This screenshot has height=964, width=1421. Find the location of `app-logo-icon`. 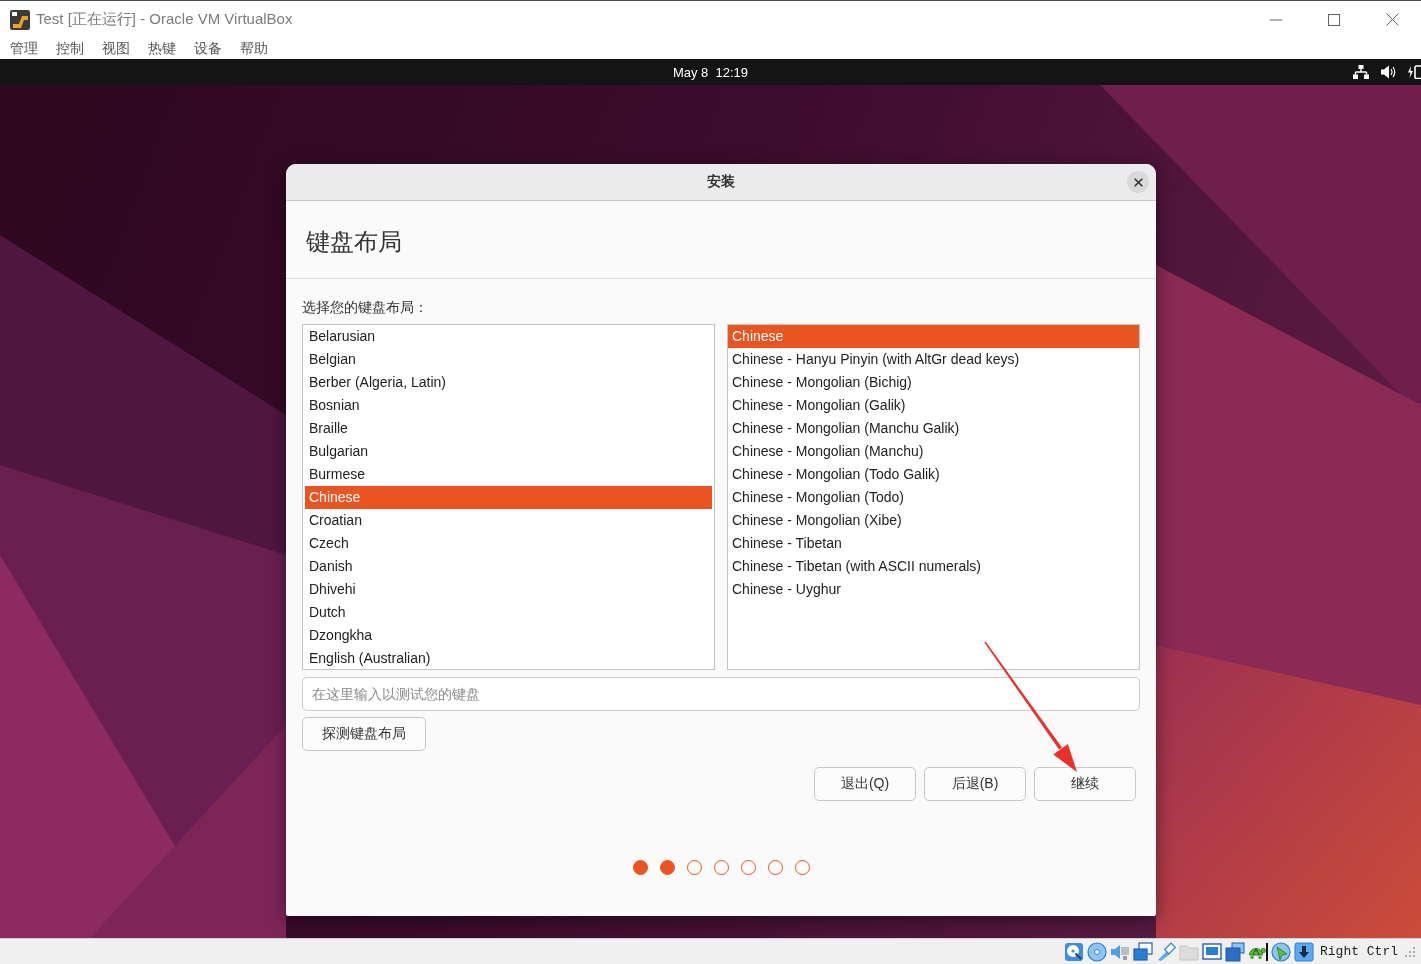

app-logo-icon is located at coordinates (20, 19).